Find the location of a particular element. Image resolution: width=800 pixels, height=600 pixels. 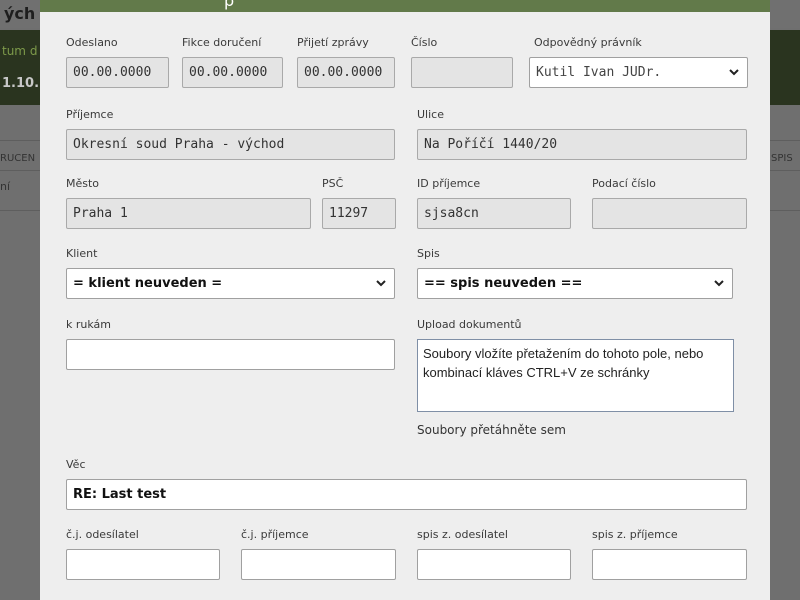

podaci-cislo-field is located at coordinates (669, 213).